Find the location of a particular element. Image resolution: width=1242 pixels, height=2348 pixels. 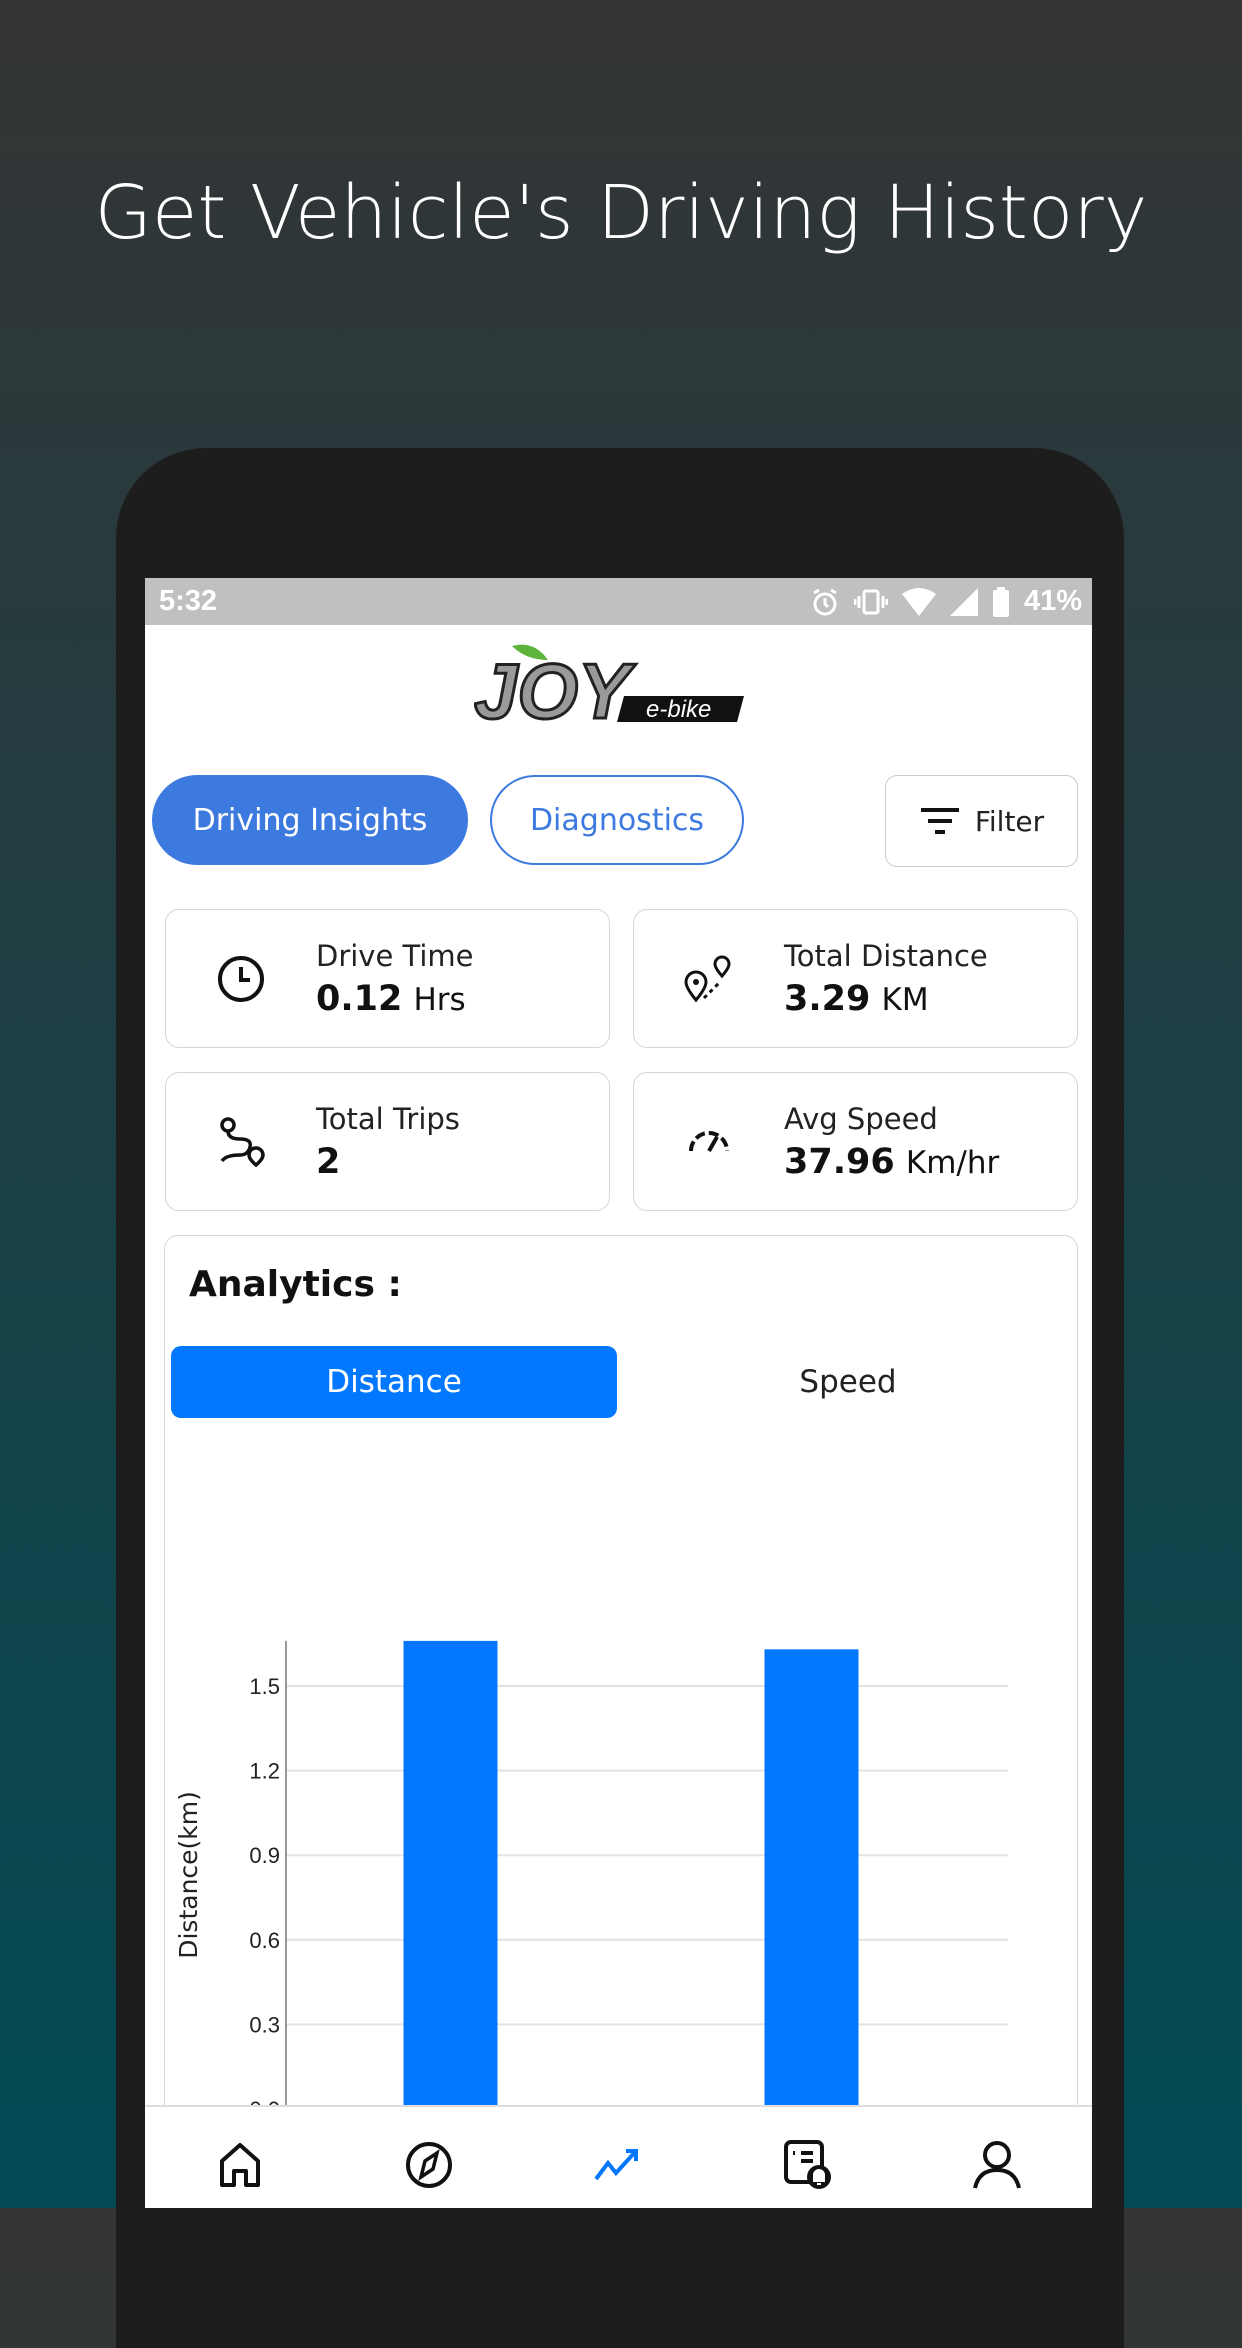

analytics-title: Analytics : is located at coordinates (295, 1284).